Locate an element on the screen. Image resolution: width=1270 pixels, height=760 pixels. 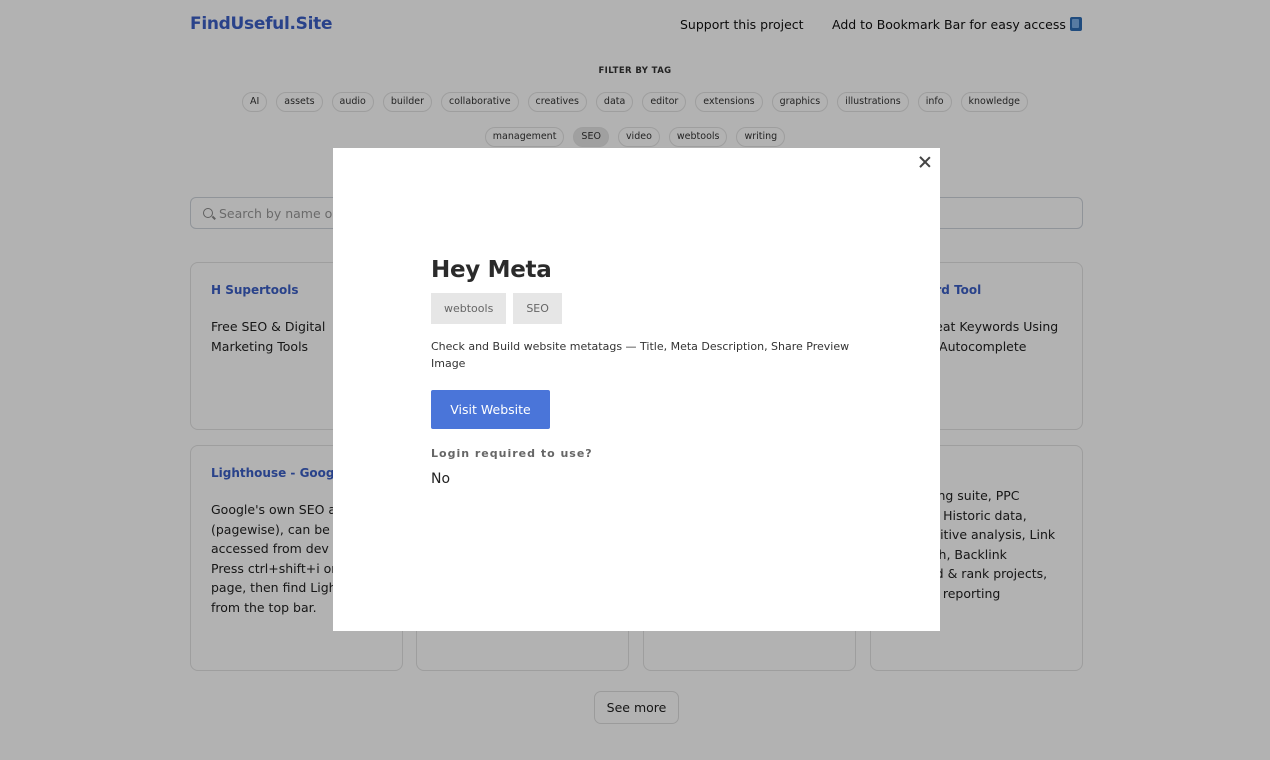
close-icon is located at coordinates (925, 162).